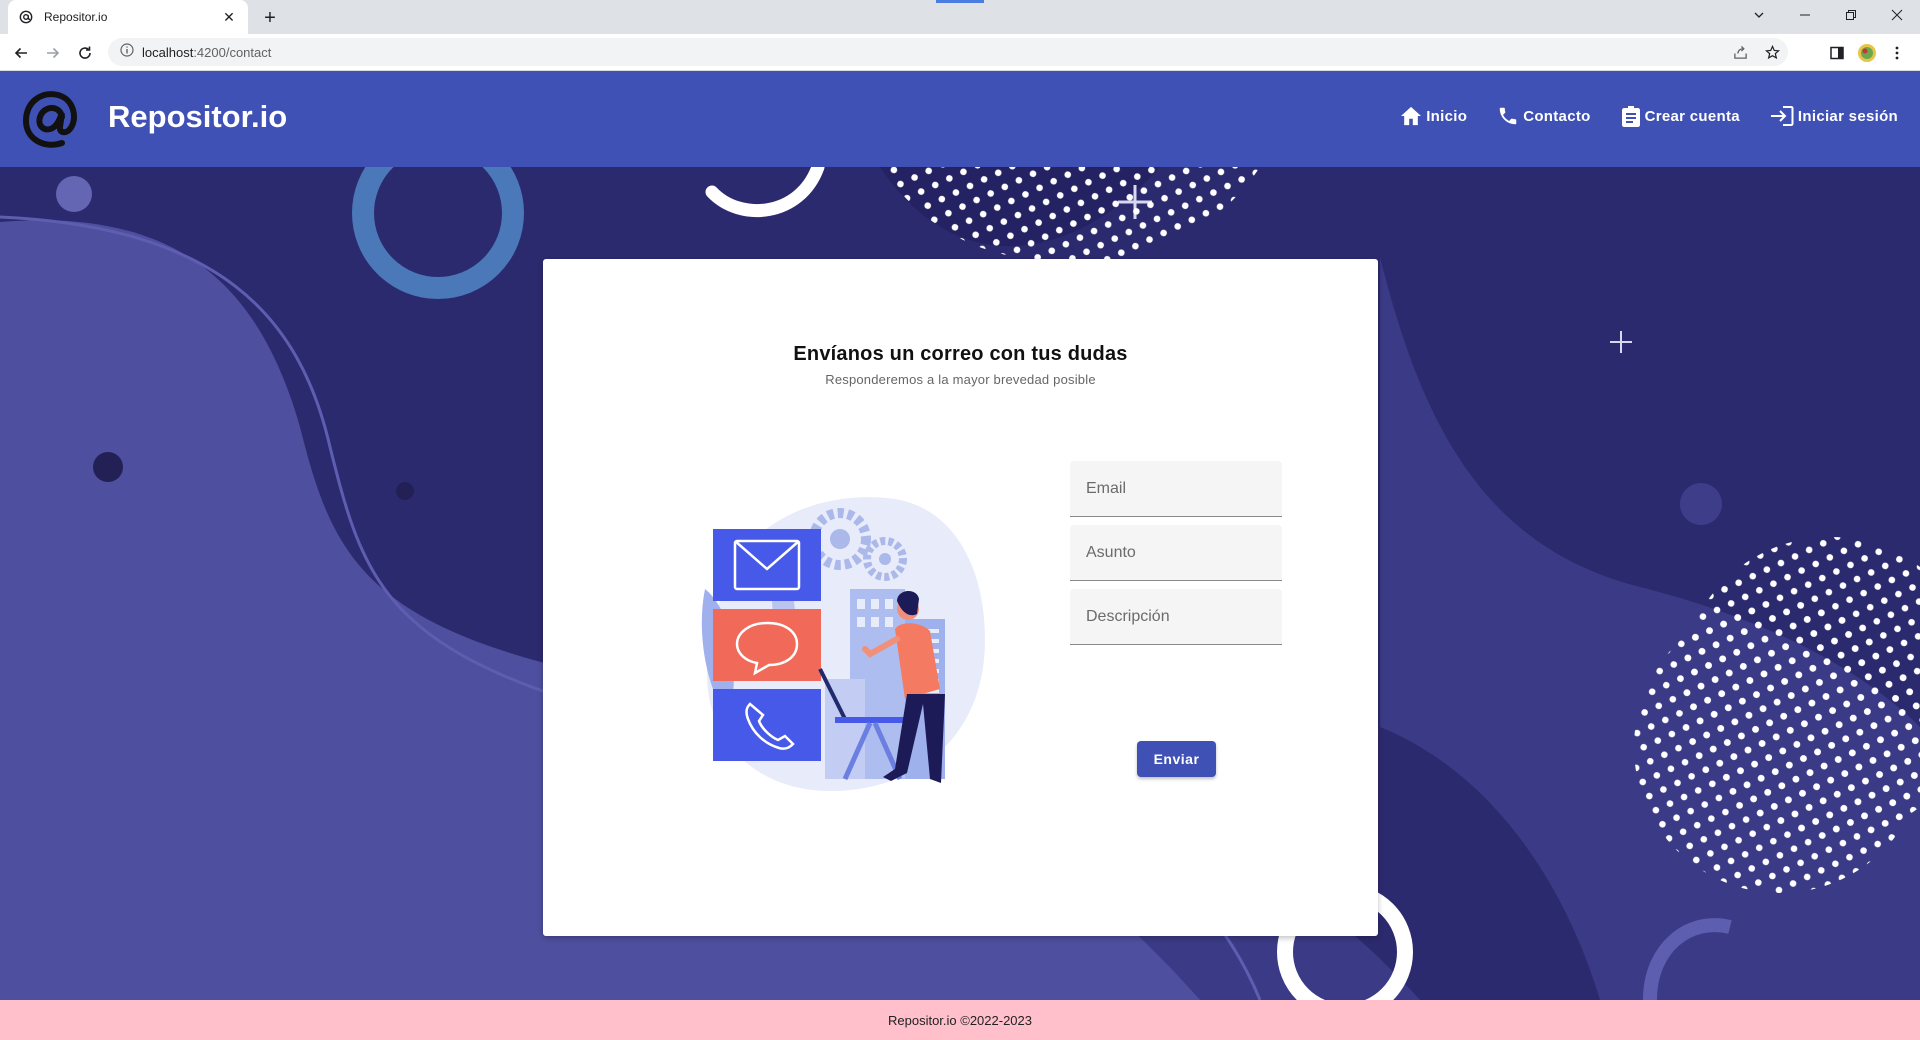 This screenshot has width=1920, height=1040. I want to click on phone-icon, so click(1508, 116).